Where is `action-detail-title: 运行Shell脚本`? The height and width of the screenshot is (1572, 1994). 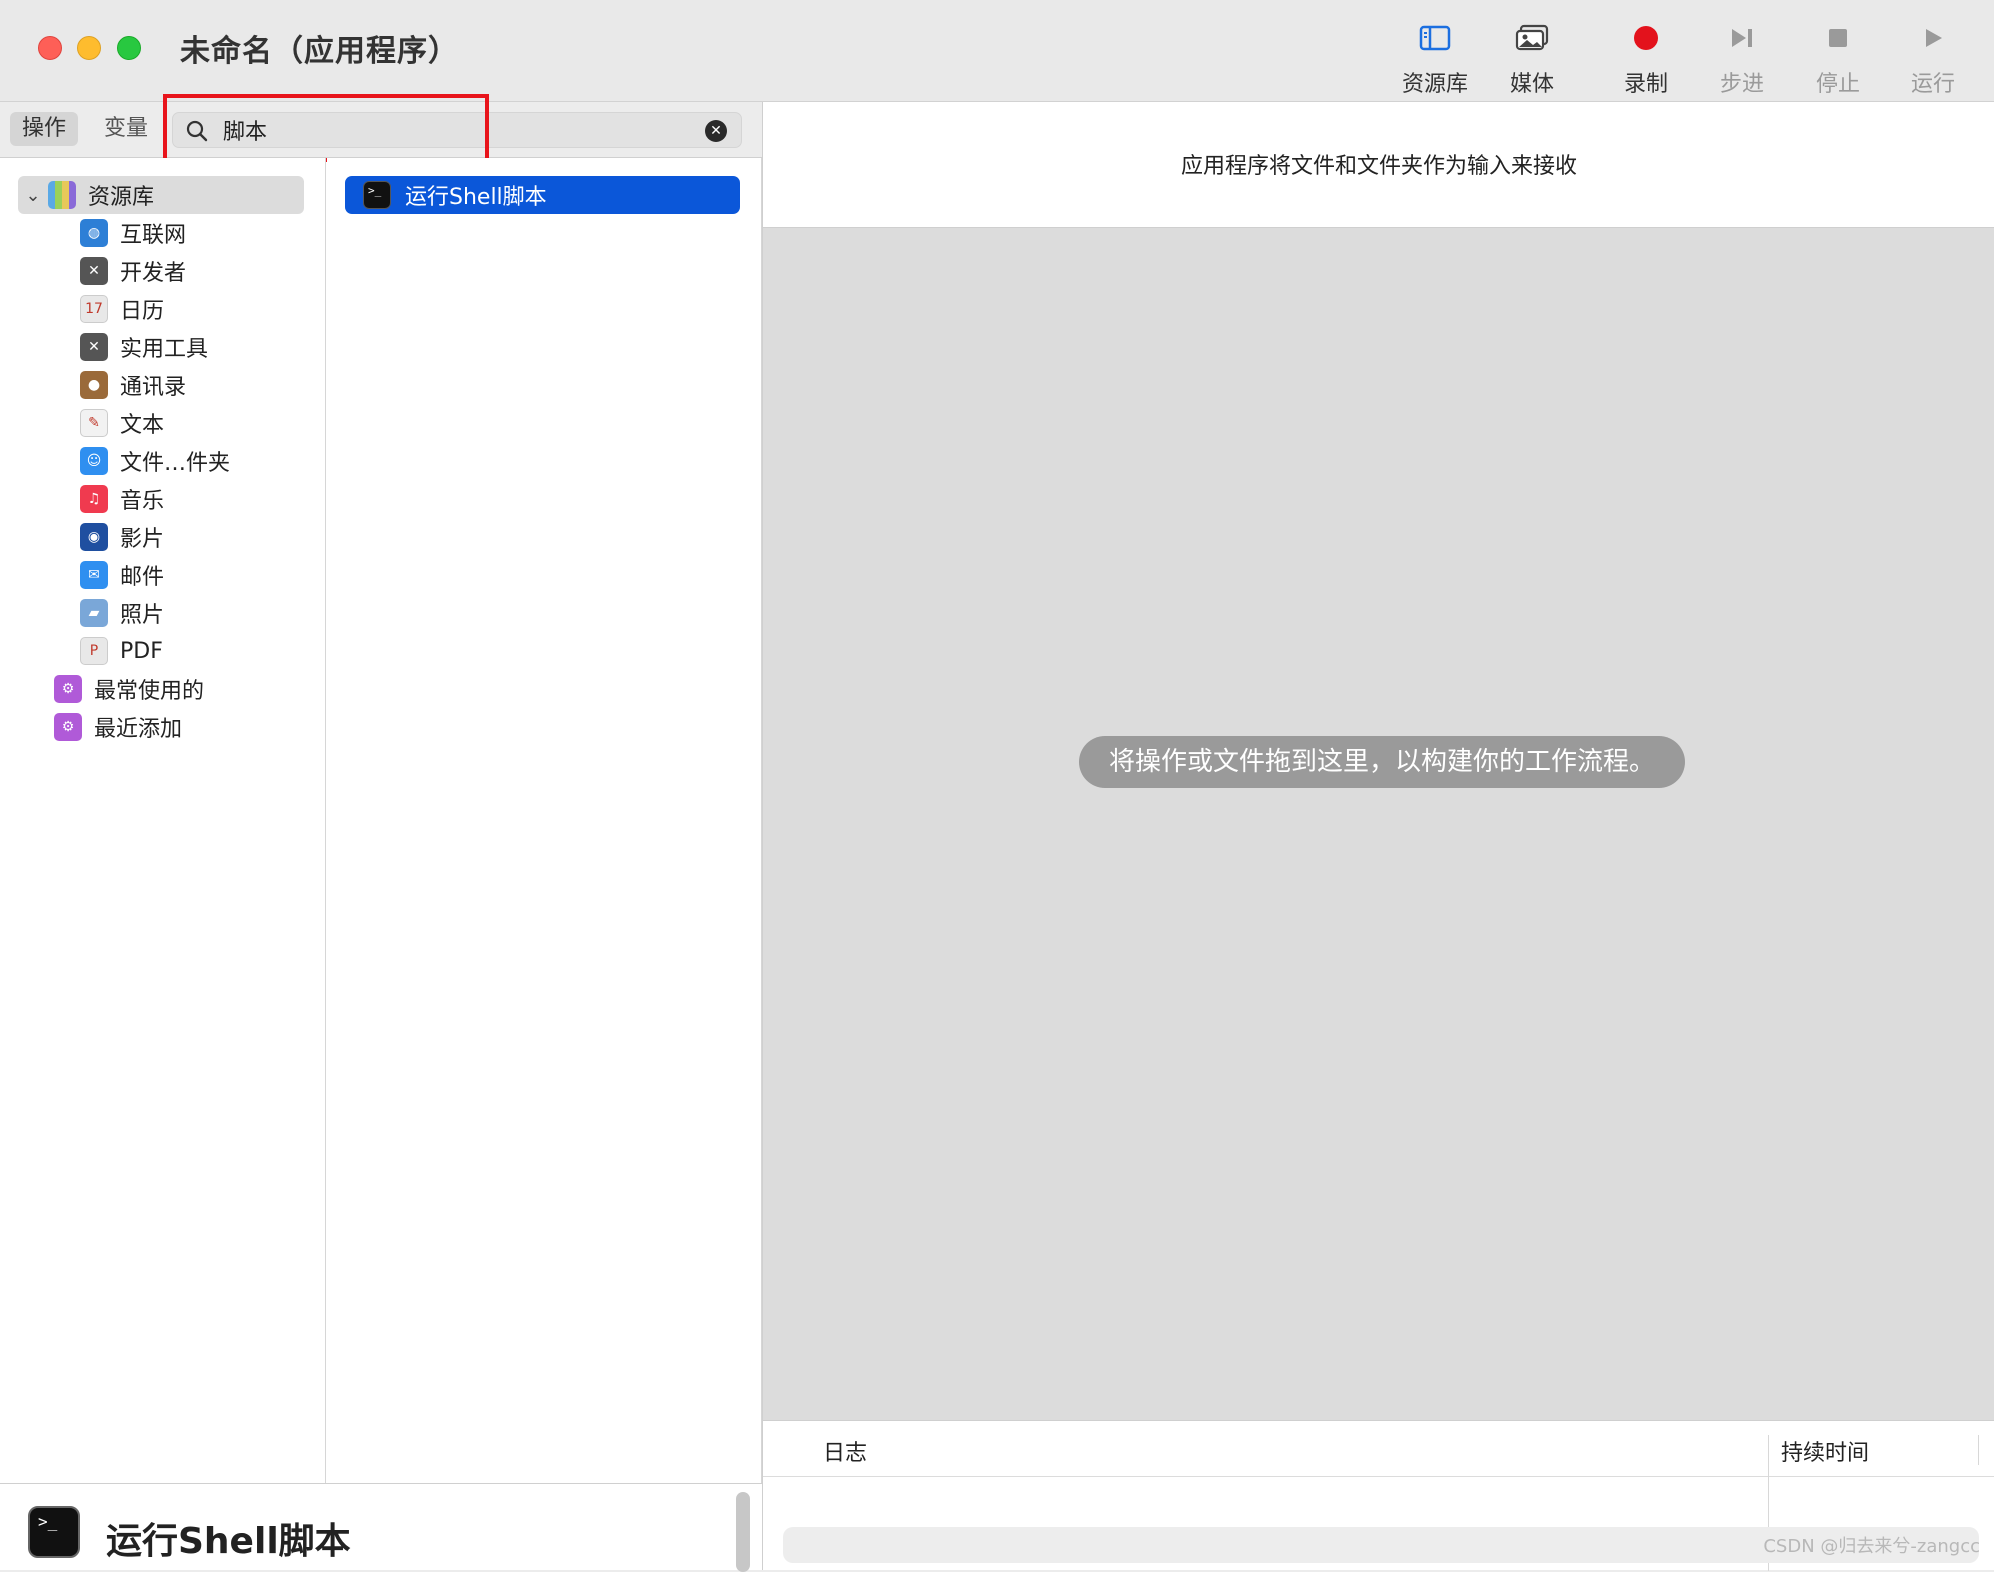 action-detail-title: 运行Shell脚本 is located at coordinates (228, 1541).